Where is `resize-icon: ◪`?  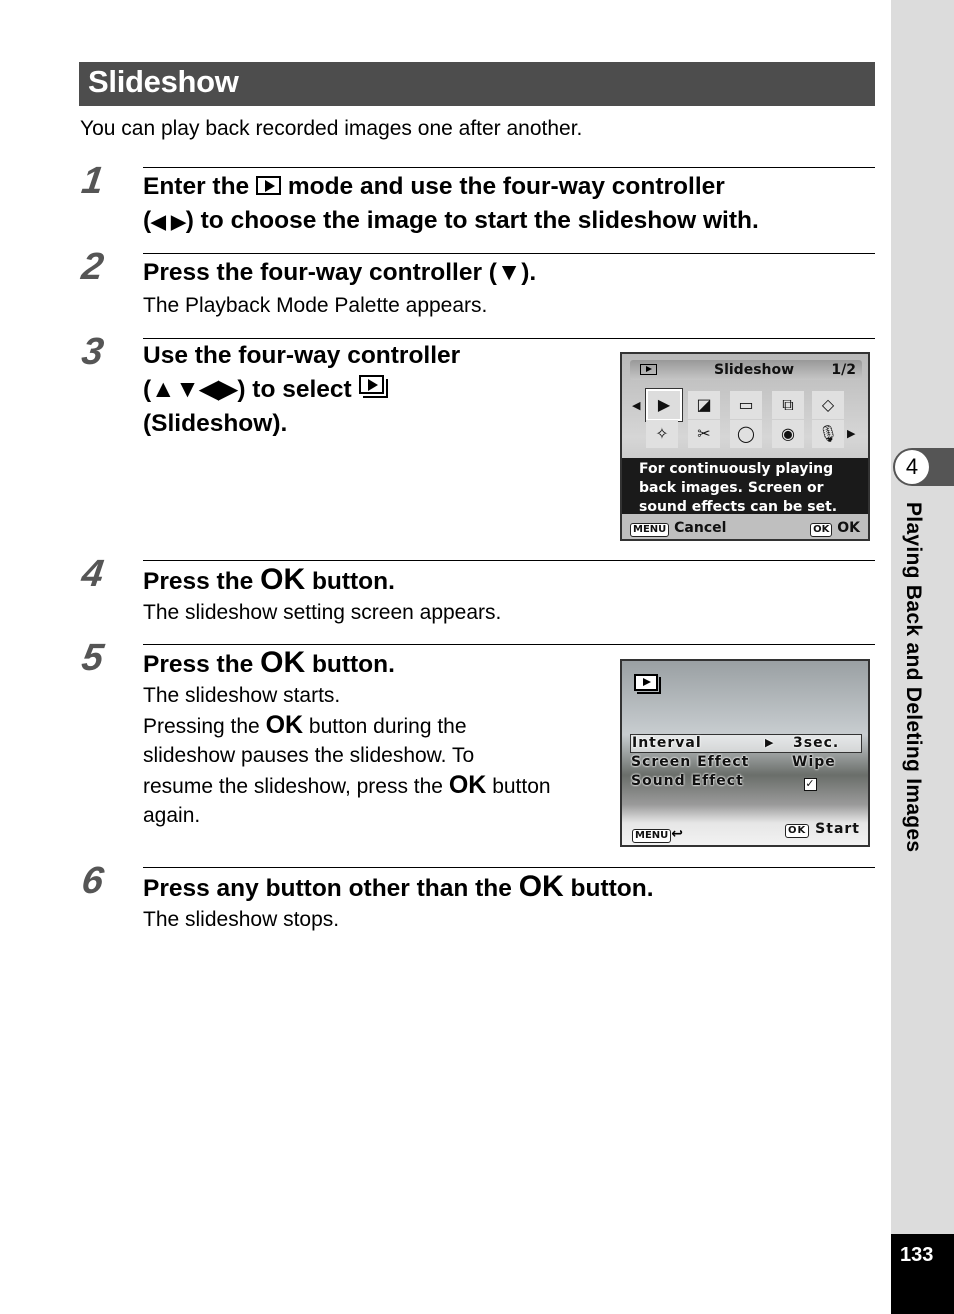 resize-icon: ◪ is located at coordinates (704, 405).